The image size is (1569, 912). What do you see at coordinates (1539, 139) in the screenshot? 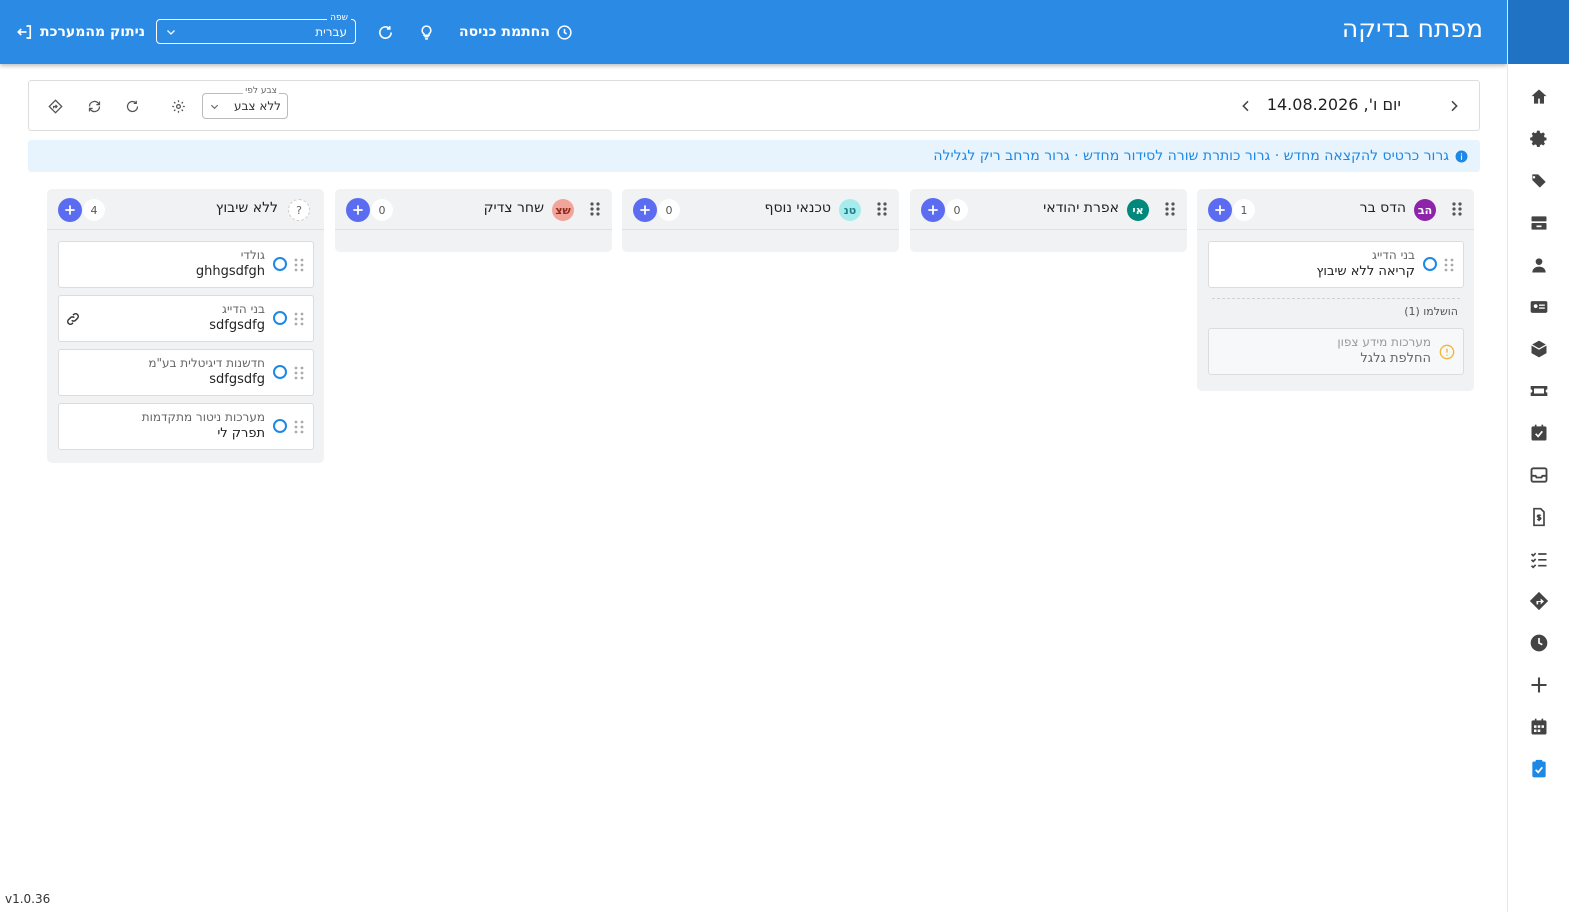
I see `settings-icon` at bounding box center [1539, 139].